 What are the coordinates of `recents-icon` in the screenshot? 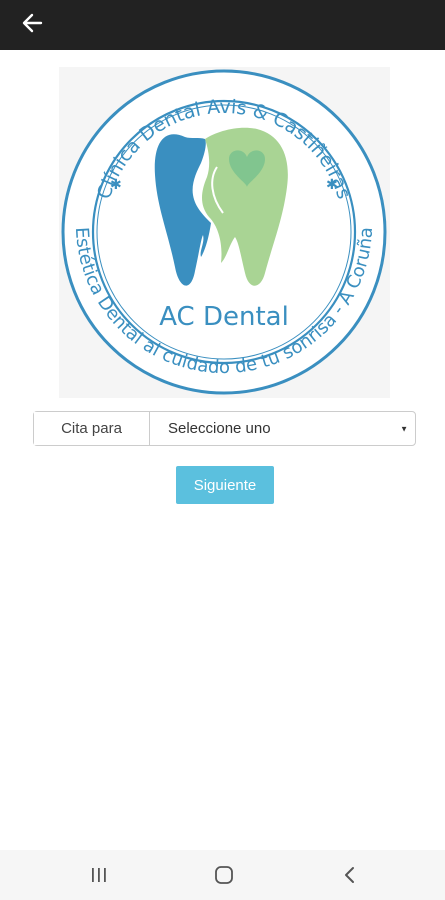 It's located at (99, 875).